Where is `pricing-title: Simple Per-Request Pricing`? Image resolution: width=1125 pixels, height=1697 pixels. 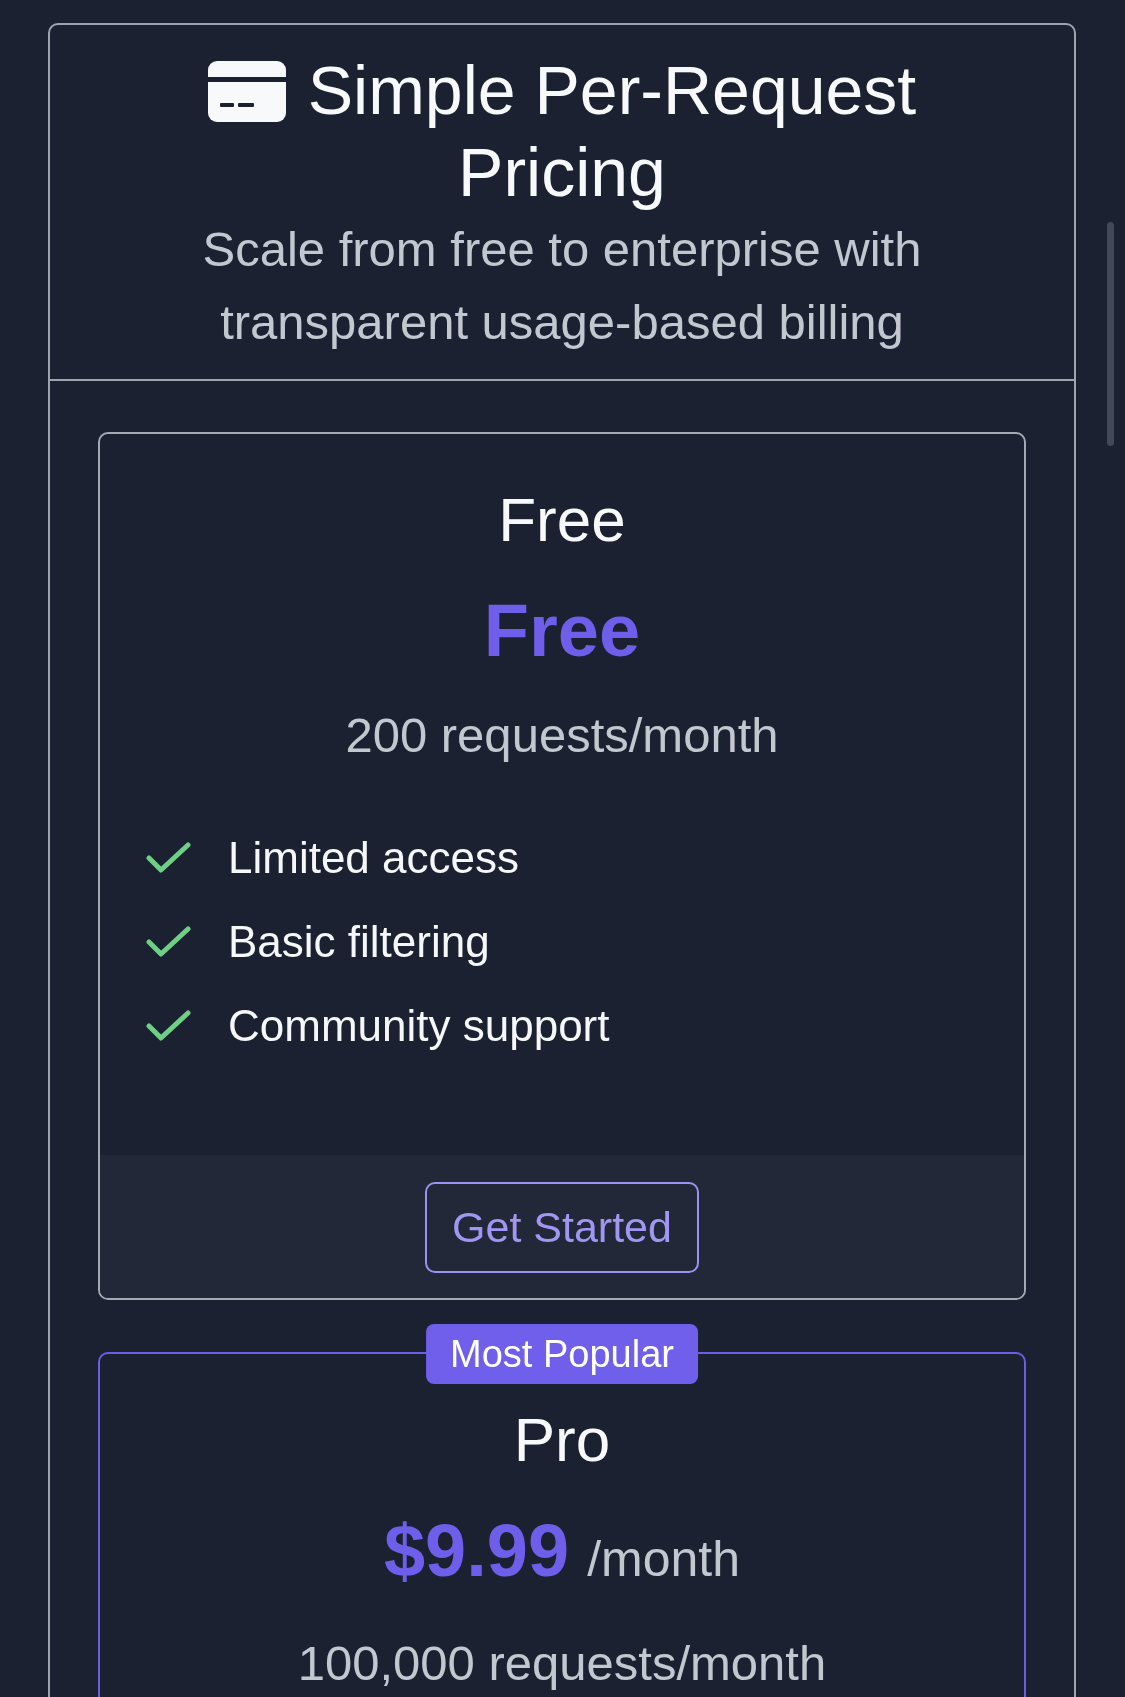
pricing-title: Simple Per-Request Pricing is located at coordinates (612, 131).